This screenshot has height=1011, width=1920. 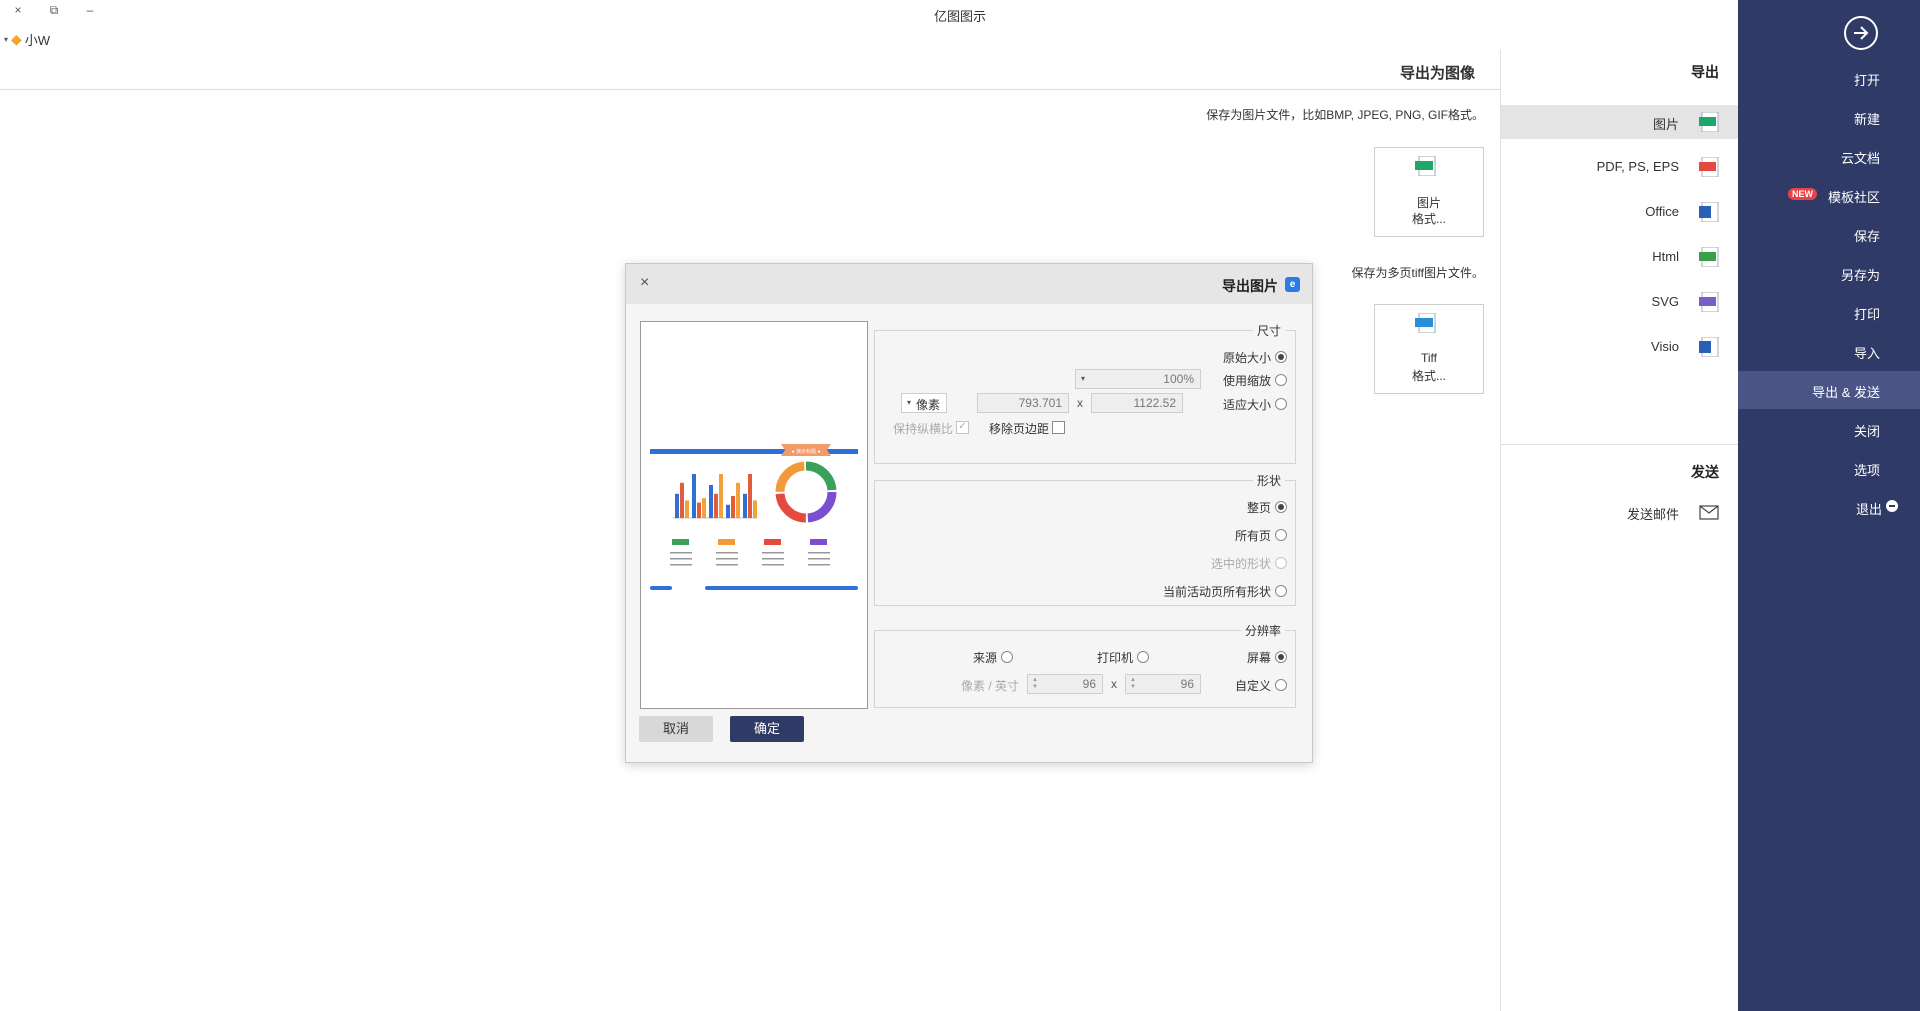 I want to click on sidebar-item-options: 选项, so click(x=1829, y=468).